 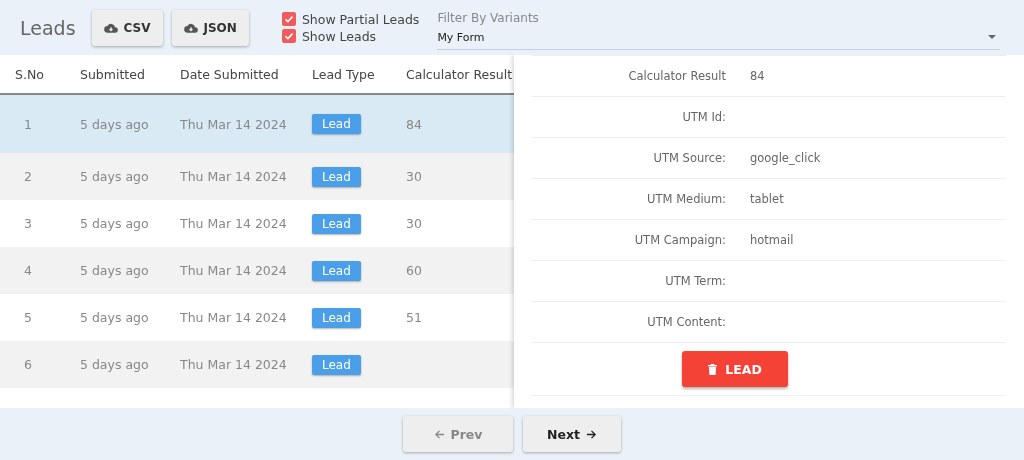 I want to click on pagination-button: Next, so click(x=572, y=434).